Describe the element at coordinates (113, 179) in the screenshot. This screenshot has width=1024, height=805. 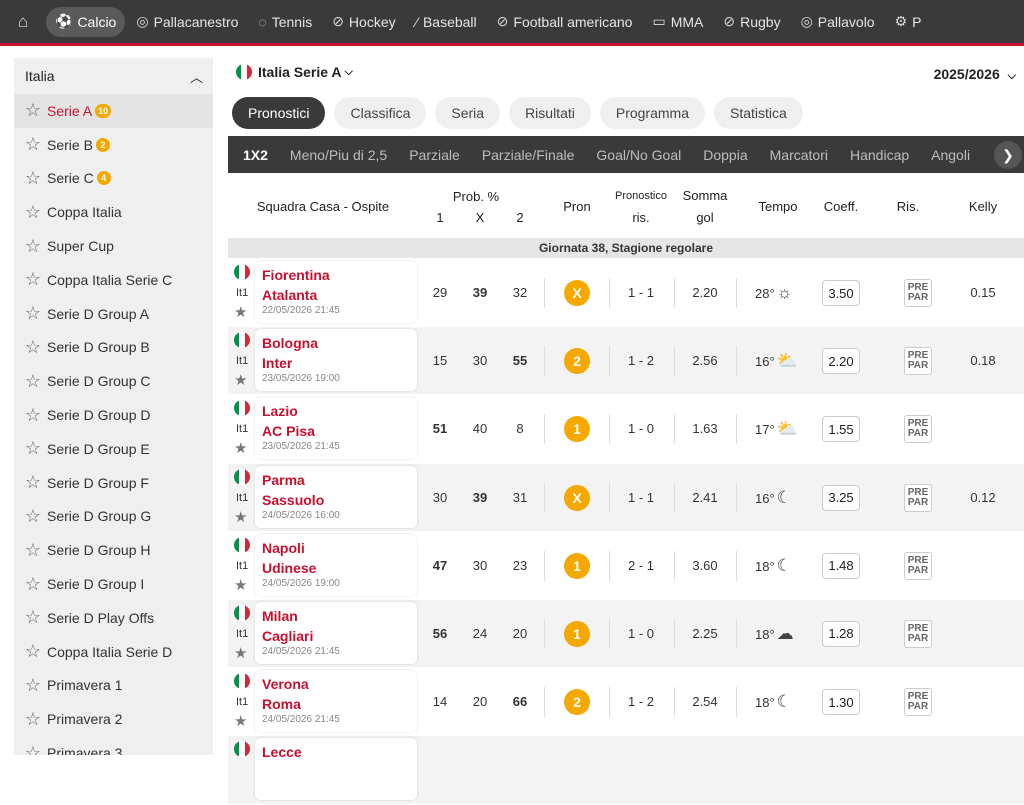
I see `sidebar-item: ☆ Serie C4` at that location.